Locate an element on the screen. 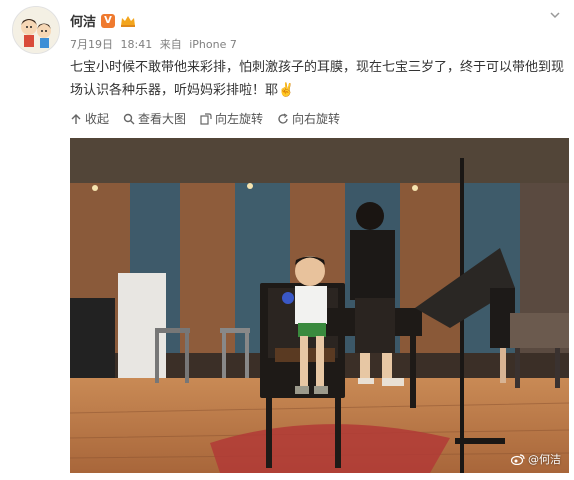 The width and height of the screenshot is (574, 480). search-icon is located at coordinates (129, 118).